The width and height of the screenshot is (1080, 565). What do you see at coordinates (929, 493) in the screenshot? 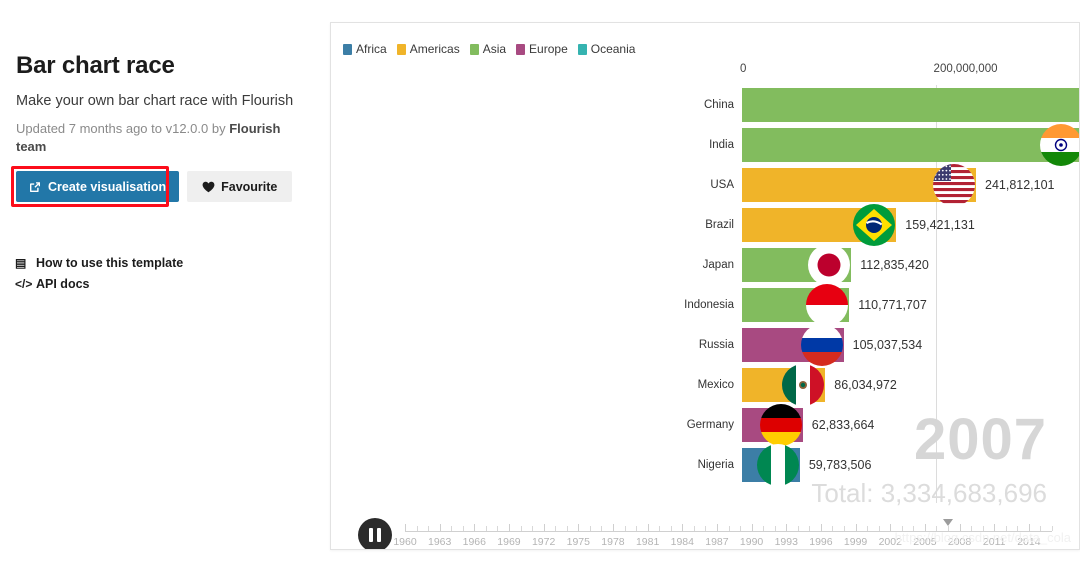
I see `total-counter: Total: 3,334,683,696` at bounding box center [929, 493].